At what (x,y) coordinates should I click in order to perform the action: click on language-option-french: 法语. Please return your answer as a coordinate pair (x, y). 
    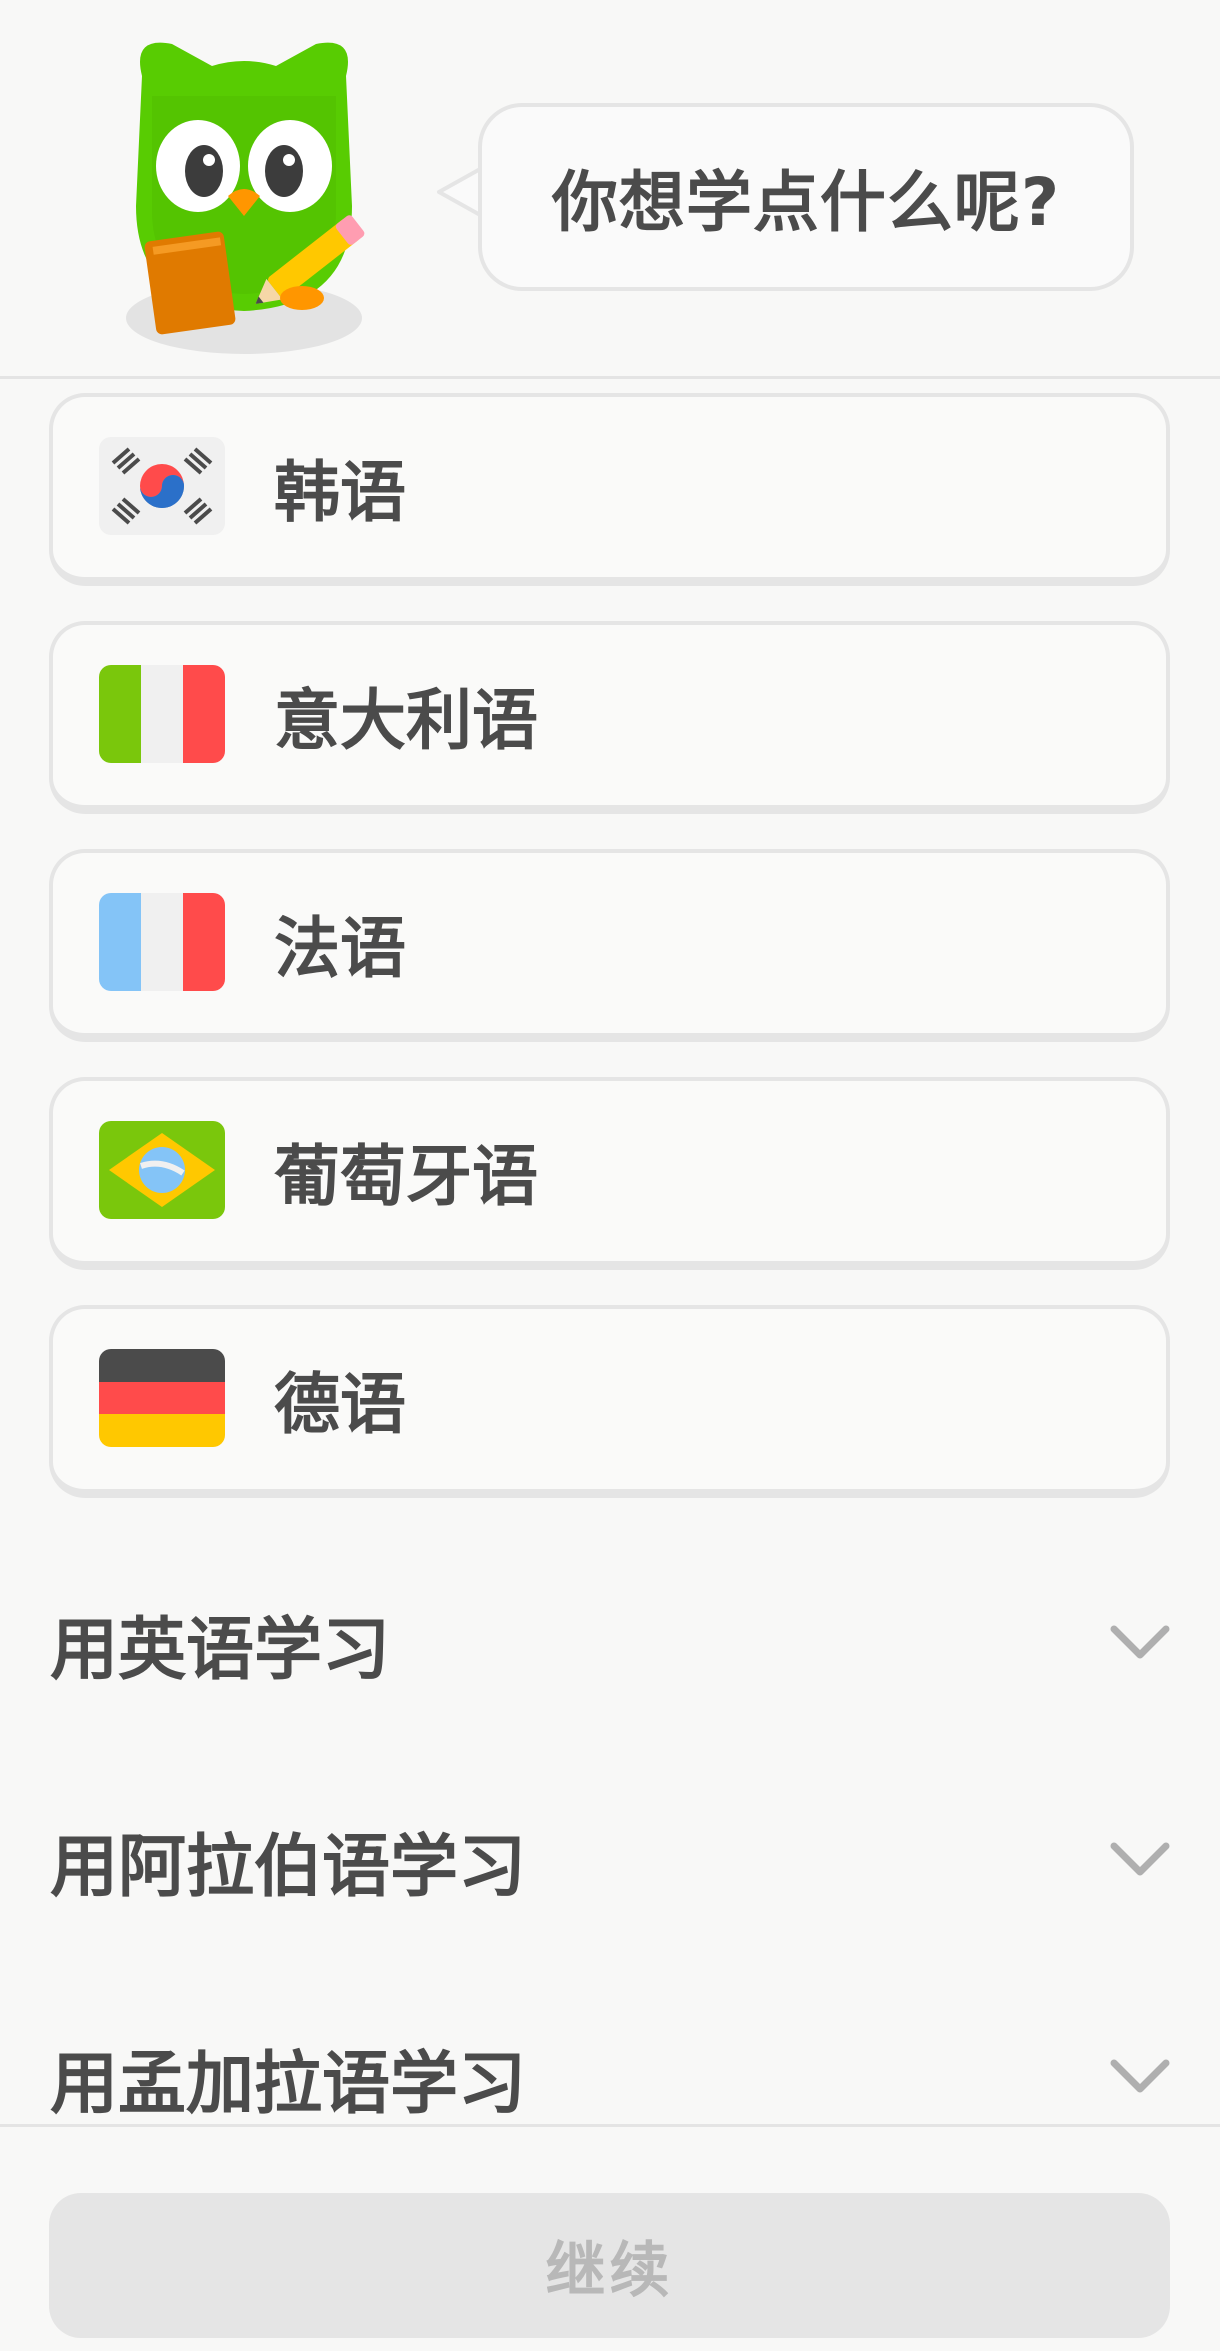
    Looking at the image, I should click on (609, 945).